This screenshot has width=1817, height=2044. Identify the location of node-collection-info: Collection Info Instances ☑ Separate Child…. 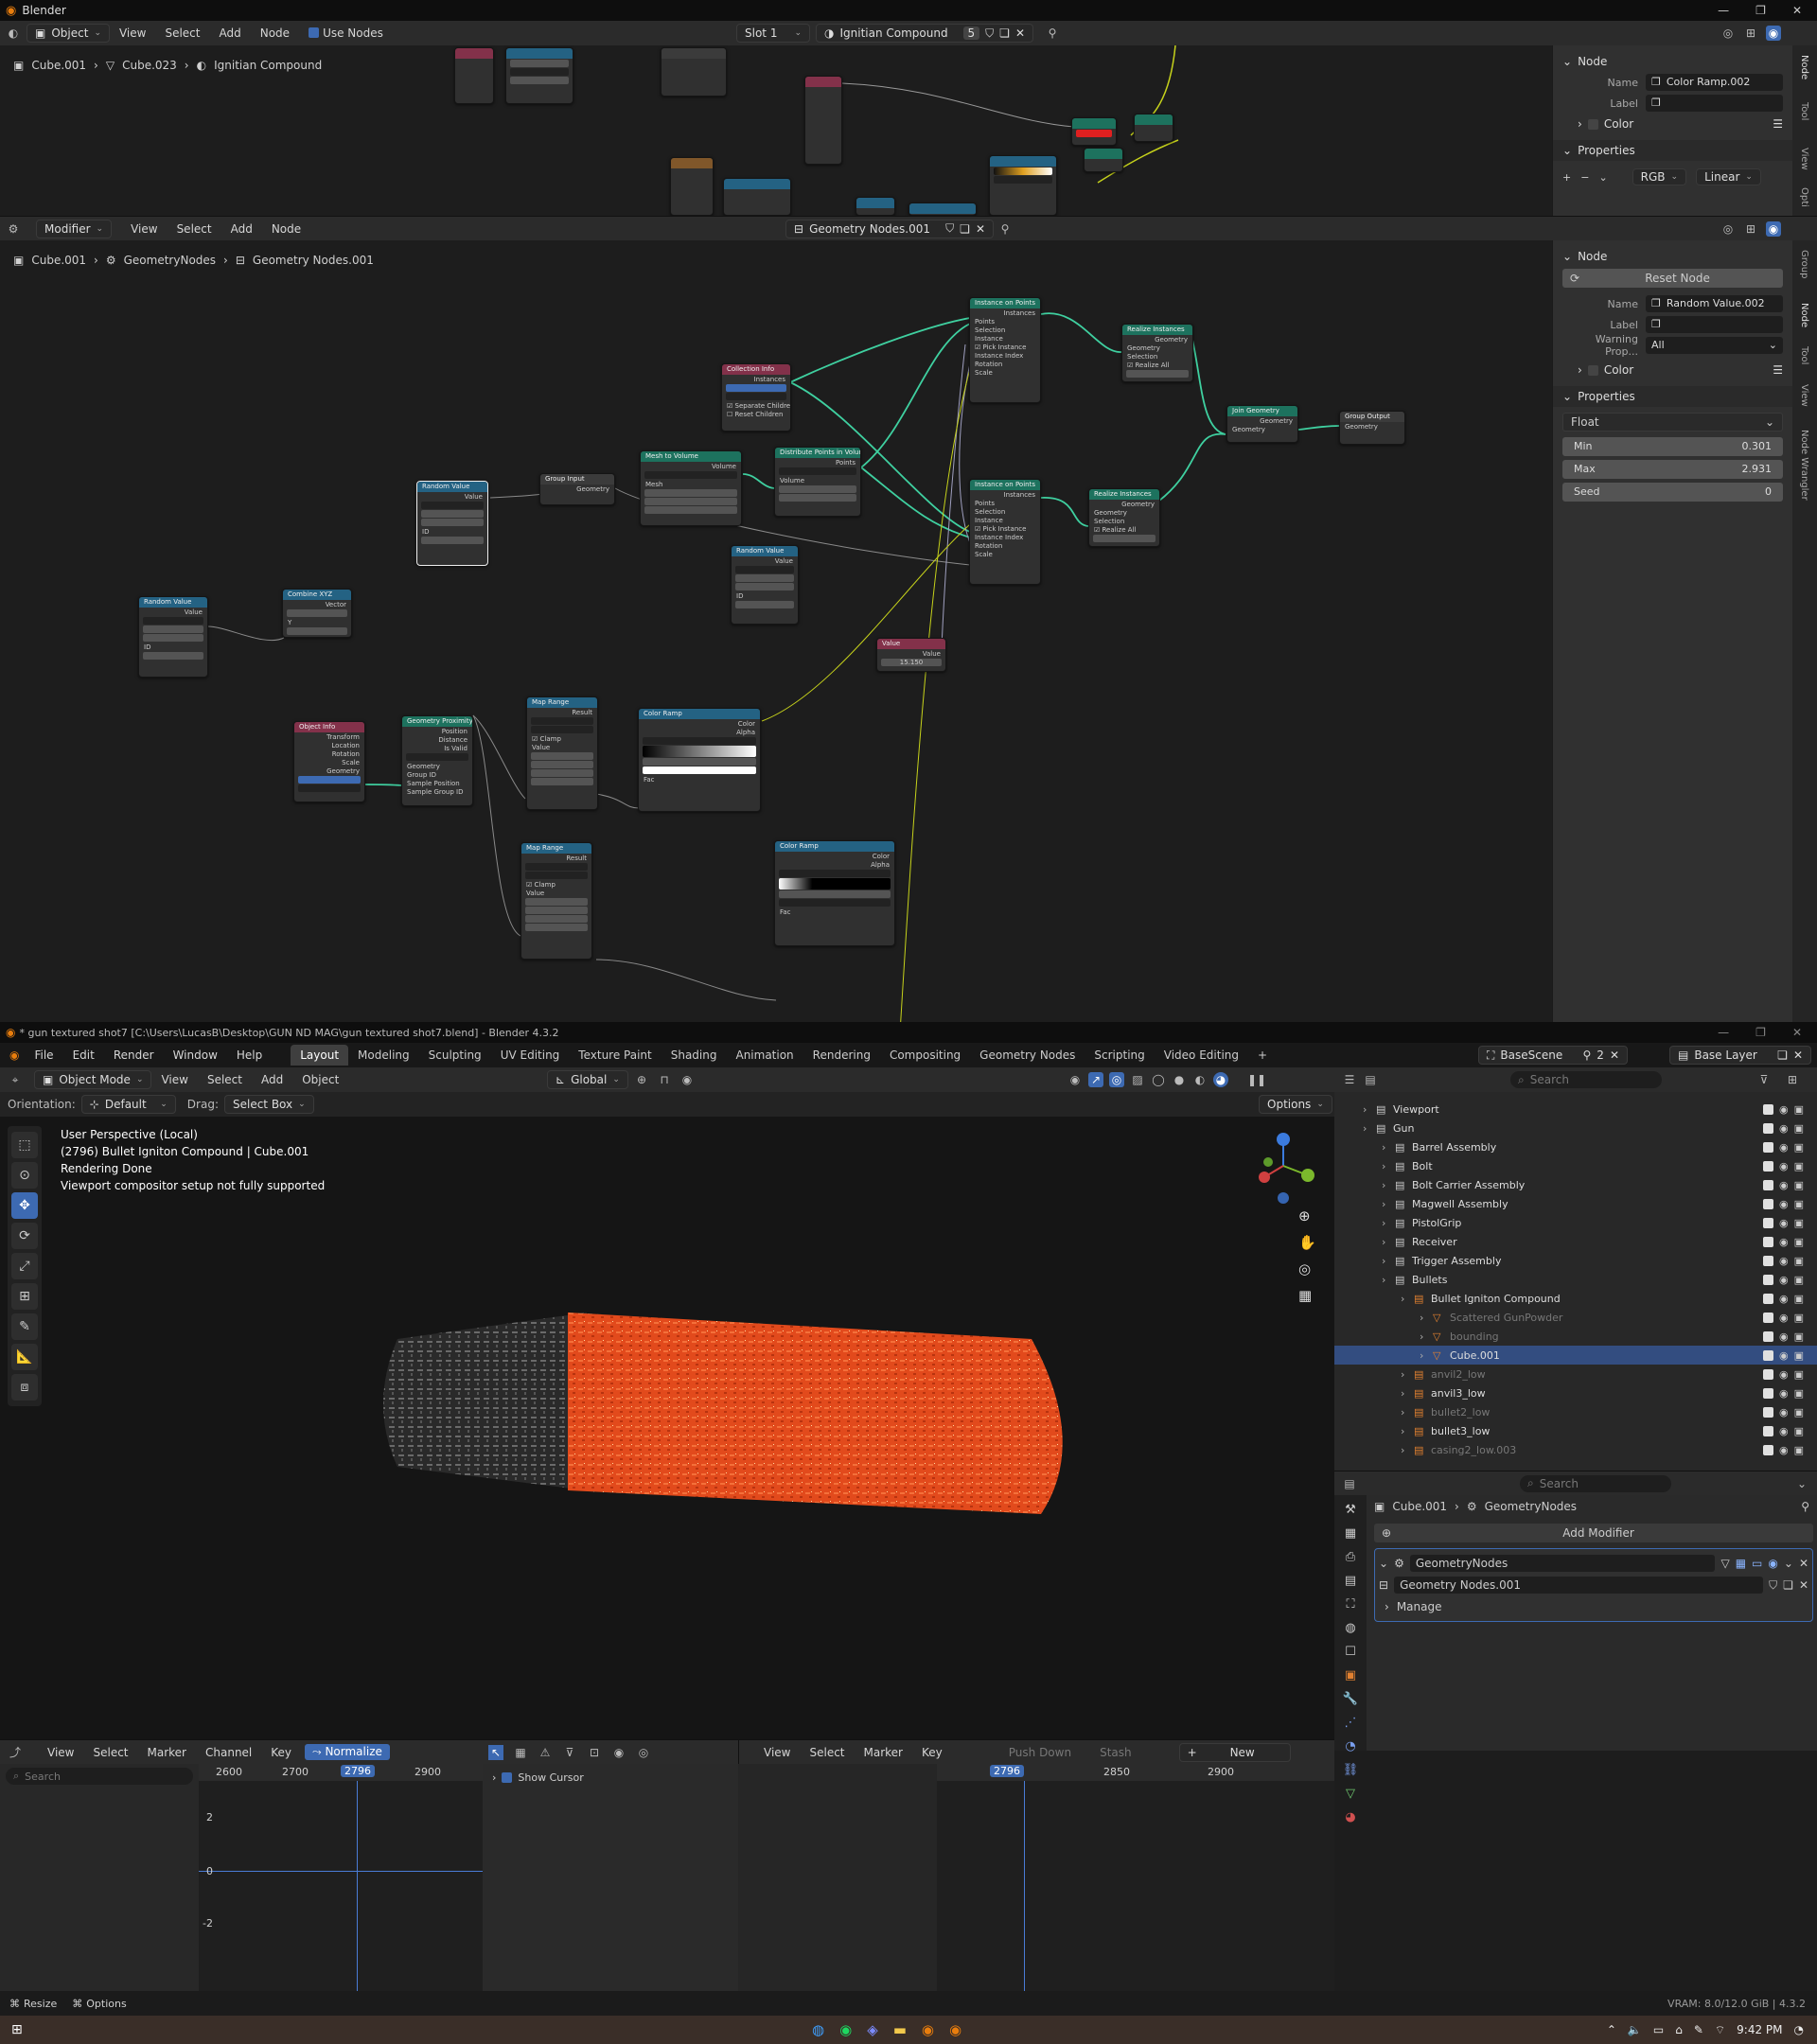
(756, 397).